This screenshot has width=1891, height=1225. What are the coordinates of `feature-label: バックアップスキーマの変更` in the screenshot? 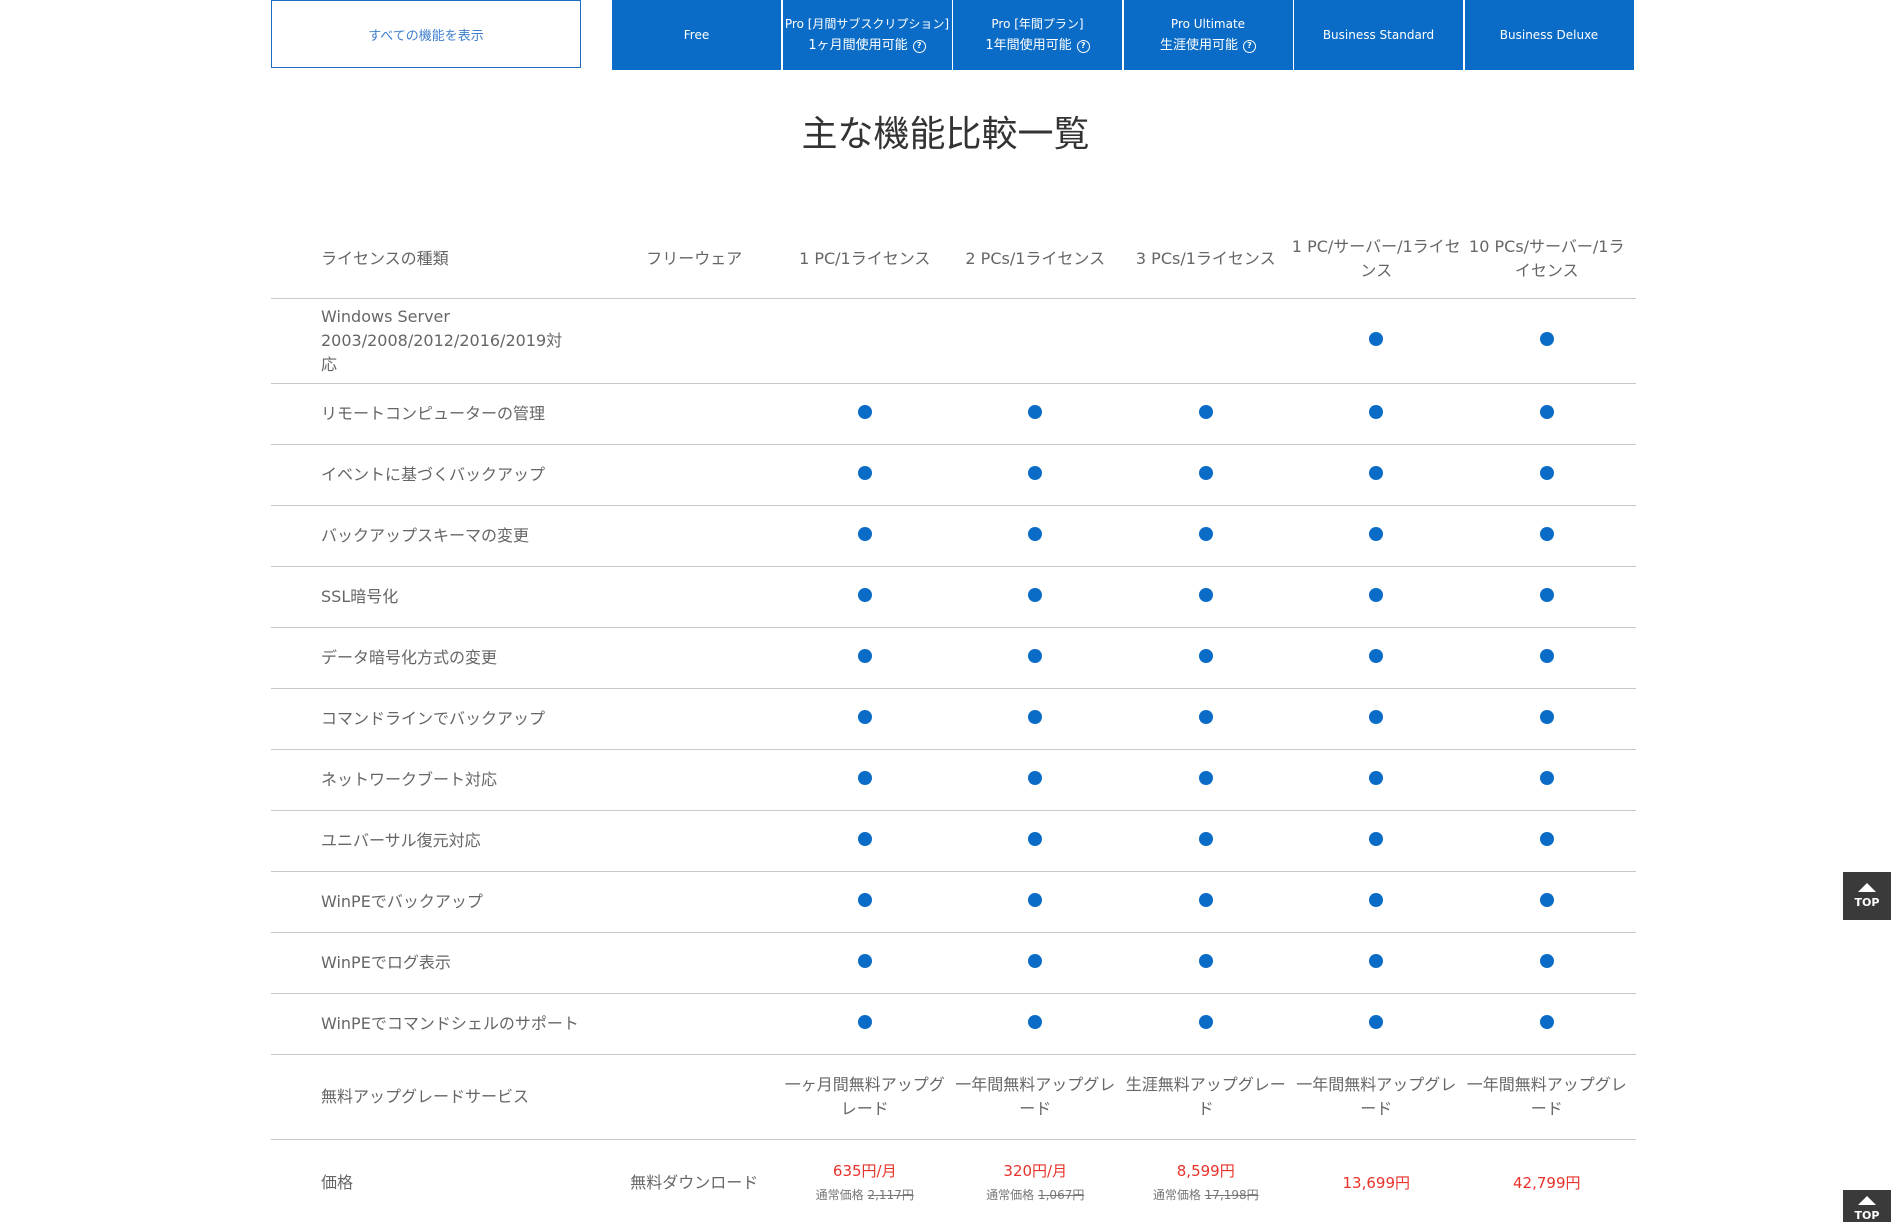 It's located at (425, 535).